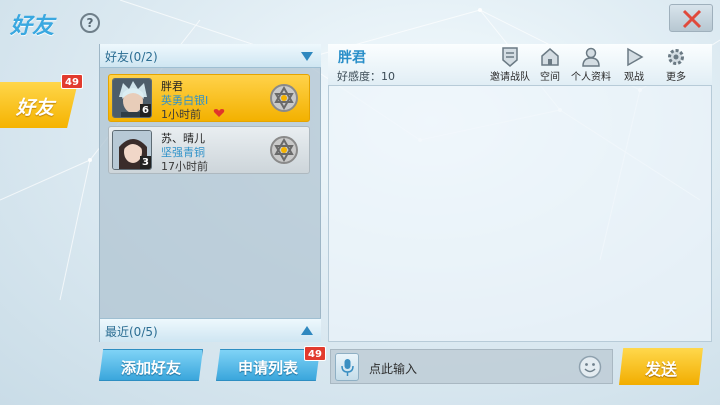 This screenshot has height=405, width=720. I want to click on favorability-value: 好感度：10, so click(366, 76).